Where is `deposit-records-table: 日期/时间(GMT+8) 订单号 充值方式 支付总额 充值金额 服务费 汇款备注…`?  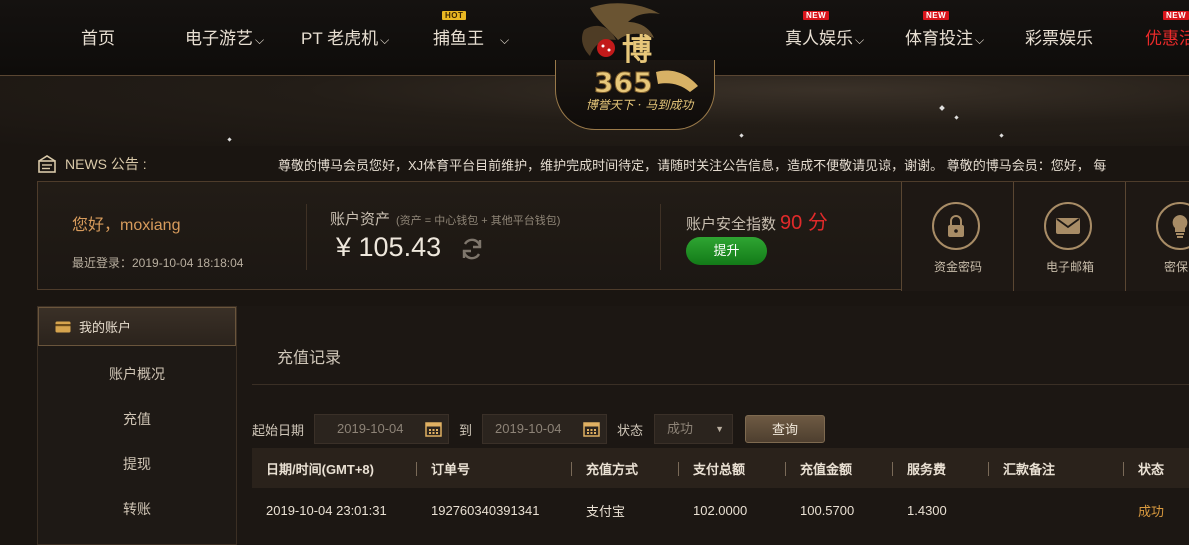
deposit-records-table: 日期/时间(GMT+8) 订单号 充值方式 支付总额 充值金额 服务费 汇款备注… is located at coordinates (720, 490).